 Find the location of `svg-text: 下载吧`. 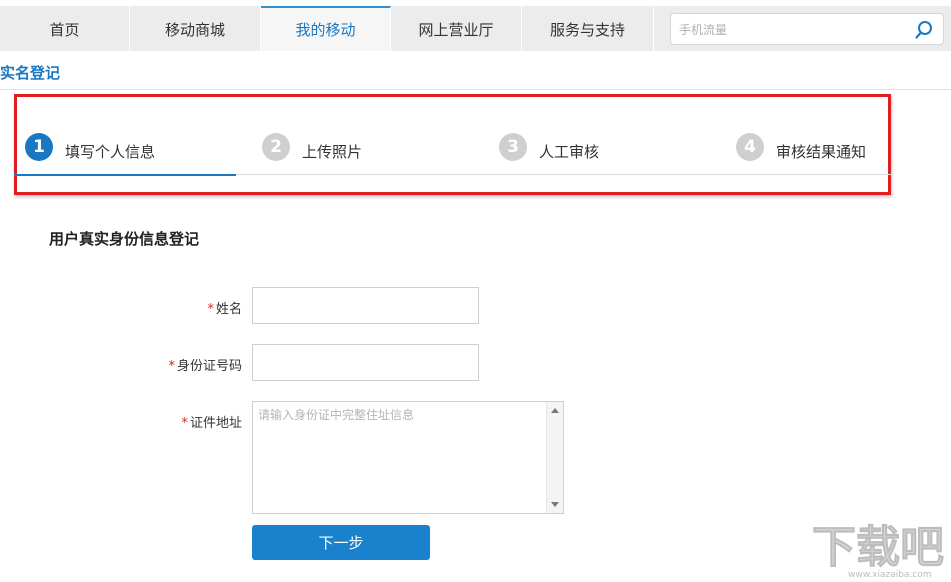

svg-text: 下载吧 is located at coordinates (878, 547).